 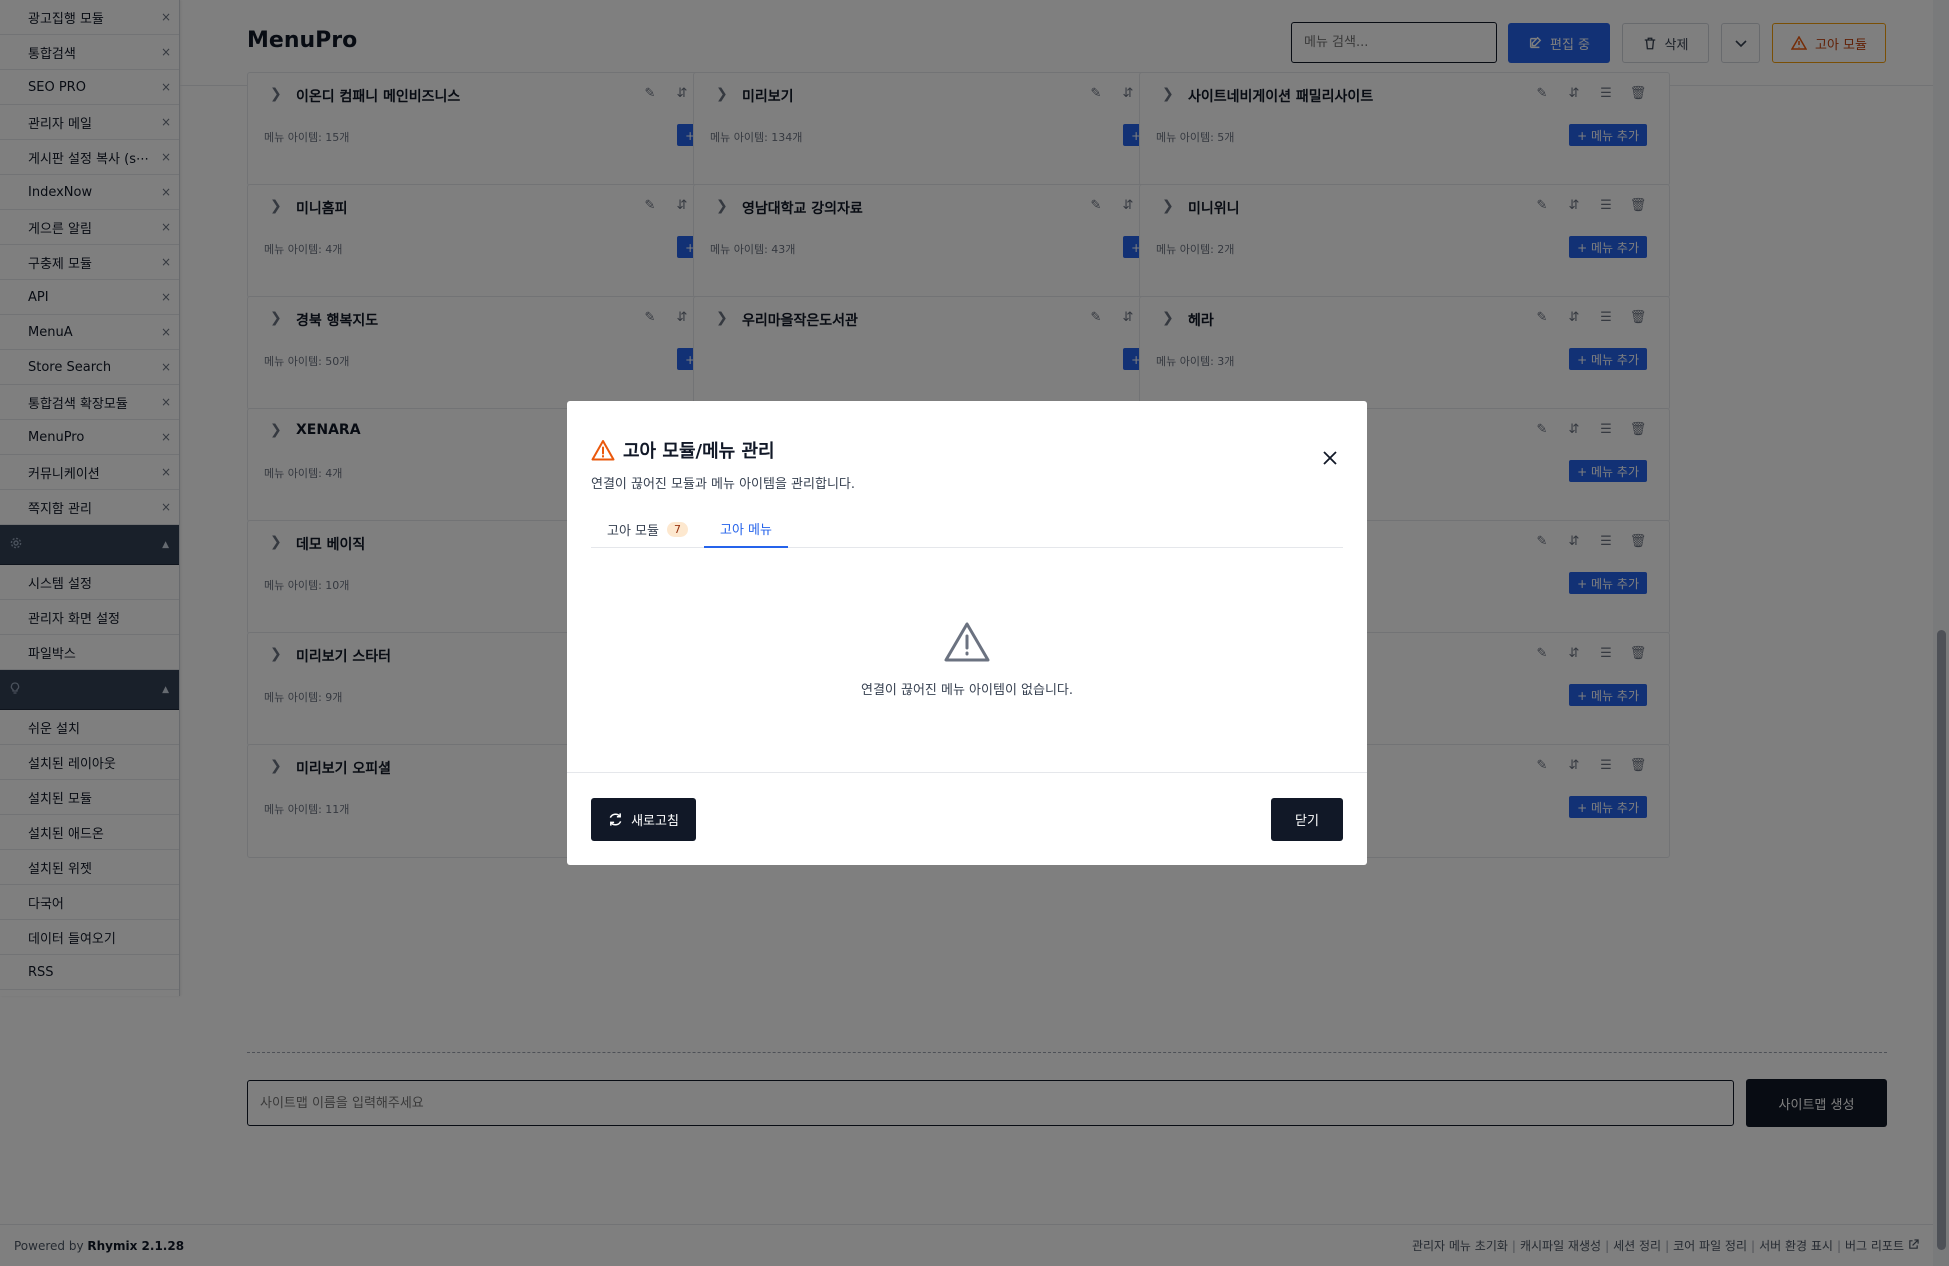 What do you see at coordinates (699, 451) in the screenshot?
I see `modal-title-text: 고아 모듈/메뉴 관리` at bounding box center [699, 451].